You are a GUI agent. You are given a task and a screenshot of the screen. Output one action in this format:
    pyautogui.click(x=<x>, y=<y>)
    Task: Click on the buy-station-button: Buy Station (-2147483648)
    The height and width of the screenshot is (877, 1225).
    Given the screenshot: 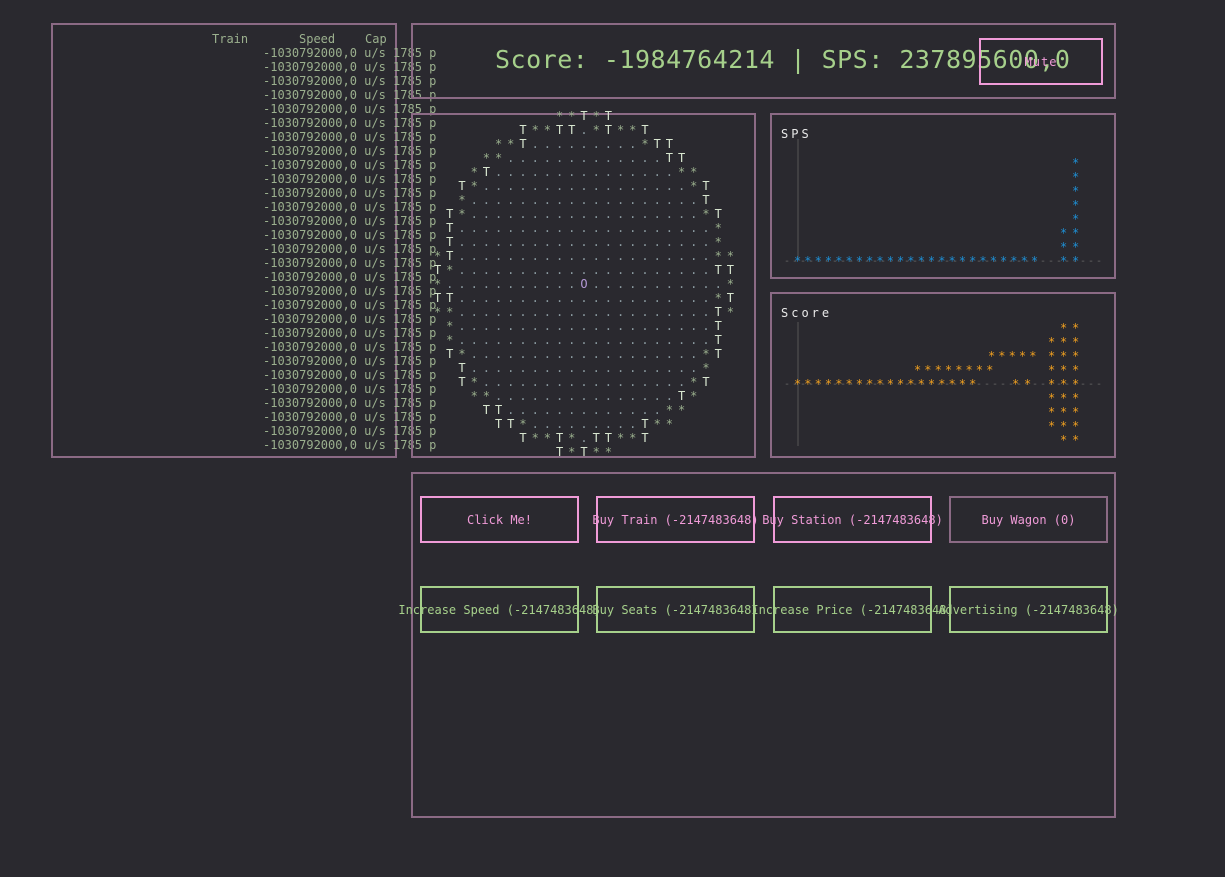 What is the action you would take?
    pyautogui.click(x=852, y=519)
    